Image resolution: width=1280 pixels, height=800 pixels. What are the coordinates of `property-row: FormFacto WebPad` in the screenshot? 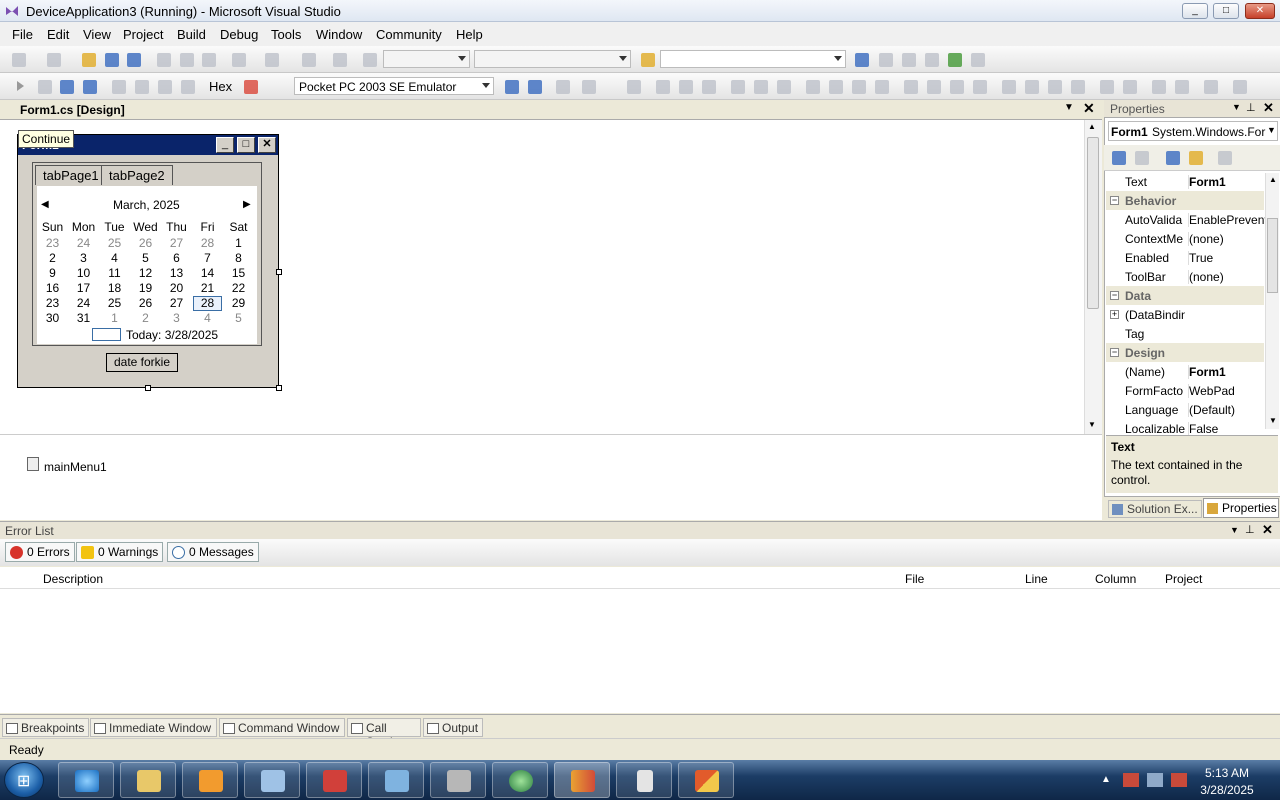 It's located at (1185, 390).